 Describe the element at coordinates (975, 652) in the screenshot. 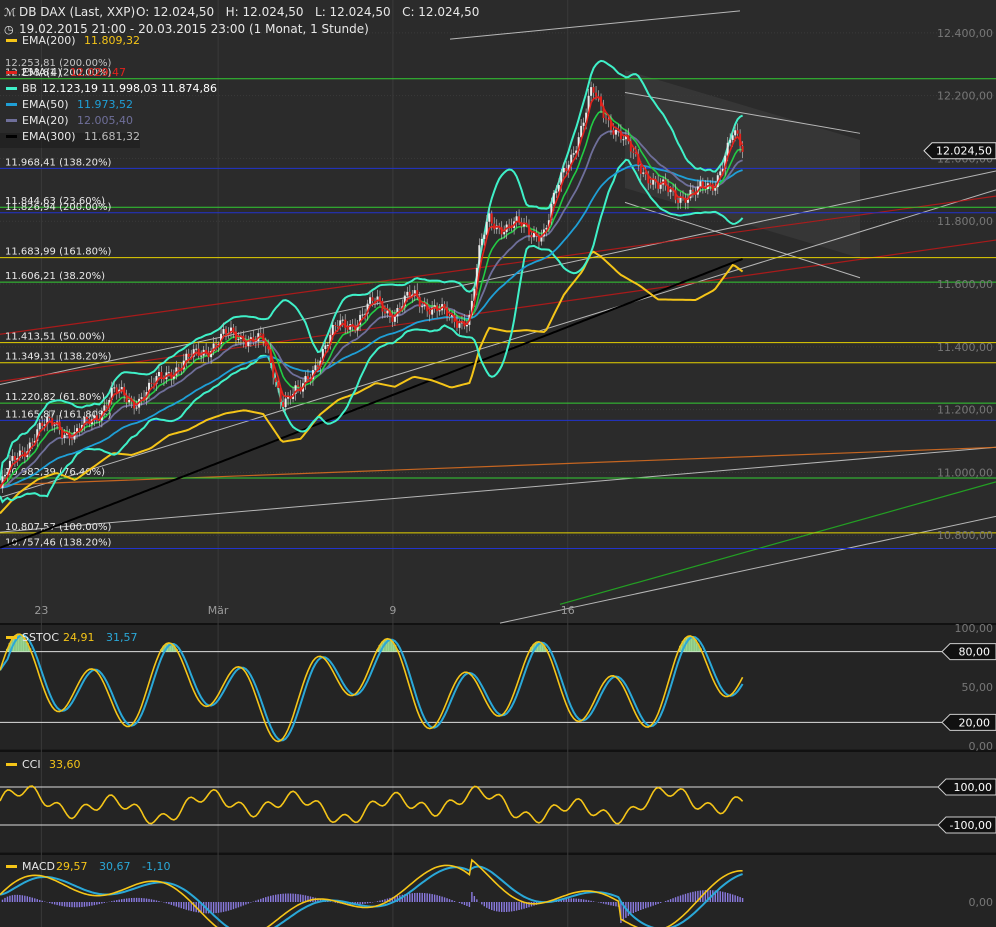

I see `sstoc-level-label: 80,00` at that location.